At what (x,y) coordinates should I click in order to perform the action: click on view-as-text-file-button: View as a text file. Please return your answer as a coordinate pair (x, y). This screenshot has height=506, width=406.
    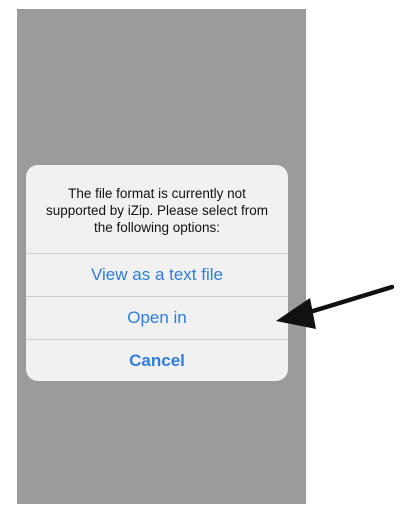
    Looking at the image, I should click on (157, 274).